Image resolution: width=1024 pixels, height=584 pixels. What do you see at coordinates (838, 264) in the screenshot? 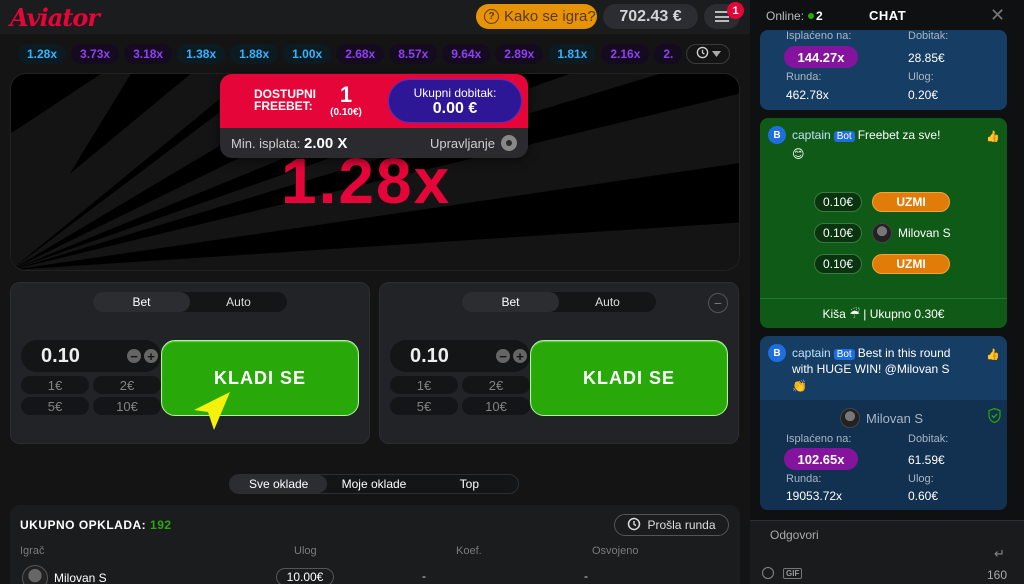
I see `freebet-offer-amount: 0.10€` at bounding box center [838, 264].